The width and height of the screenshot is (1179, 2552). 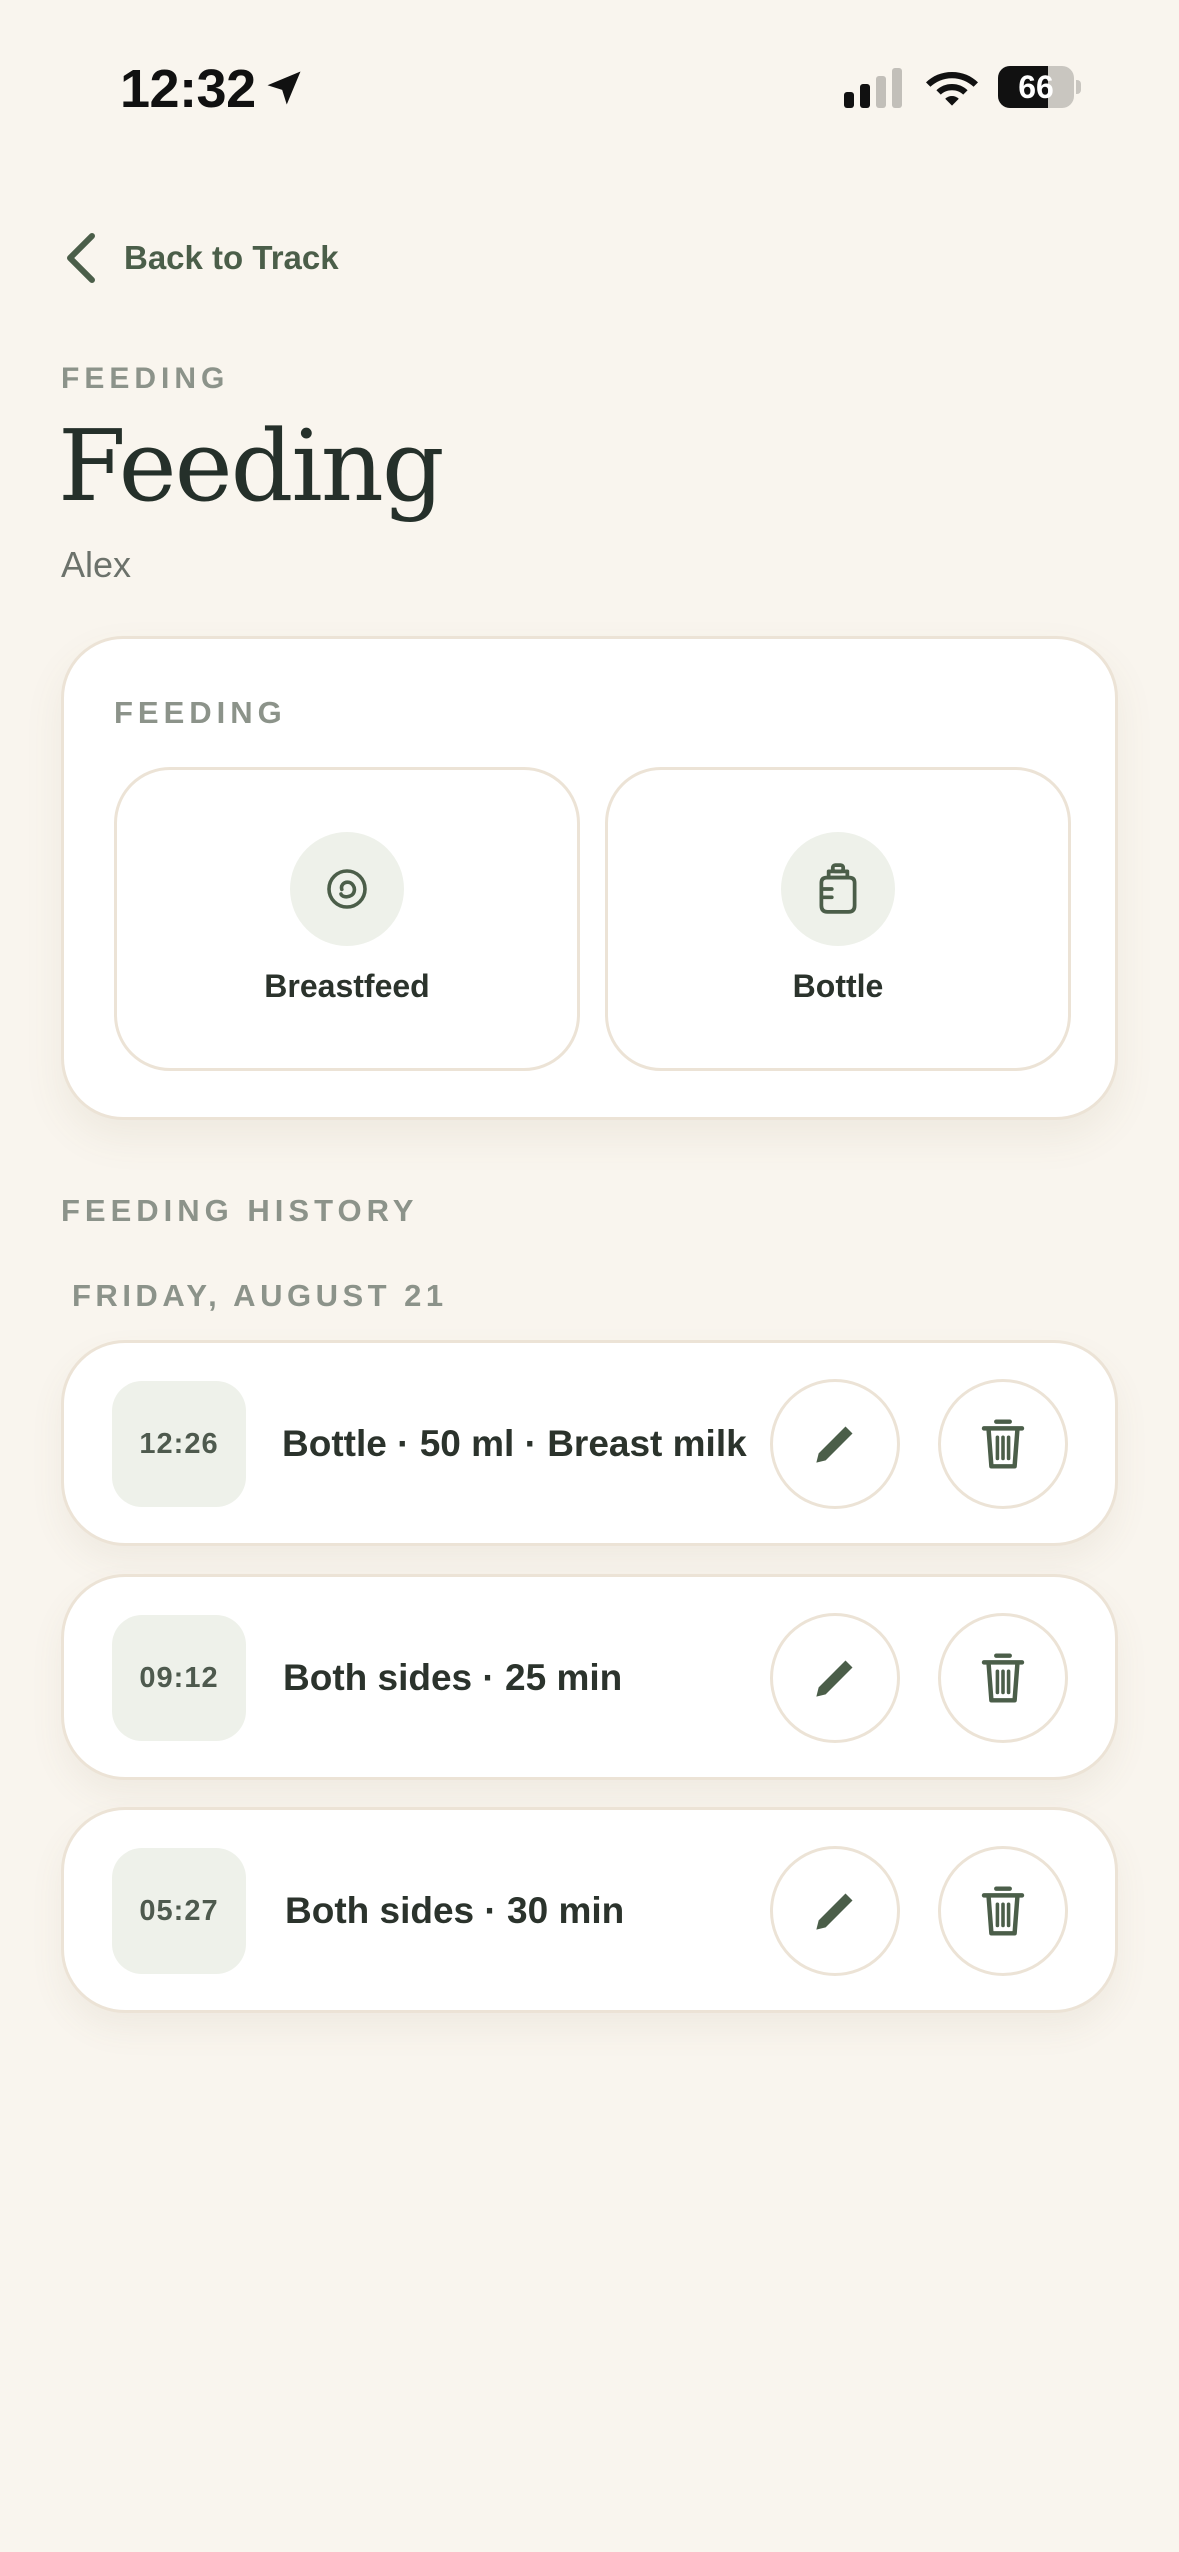 What do you see at coordinates (145, 378) in the screenshot?
I see `page-eyebrow: FEEDING` at bounding box center [145, 378].